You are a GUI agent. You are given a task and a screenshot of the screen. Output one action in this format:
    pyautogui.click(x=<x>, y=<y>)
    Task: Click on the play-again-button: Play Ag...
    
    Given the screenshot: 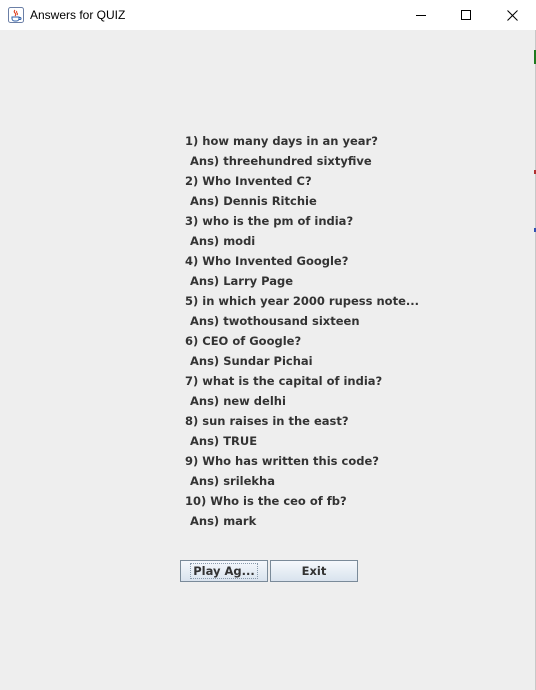 What is the action you would take?
    pyautogui.click(x=224, y=571)
    